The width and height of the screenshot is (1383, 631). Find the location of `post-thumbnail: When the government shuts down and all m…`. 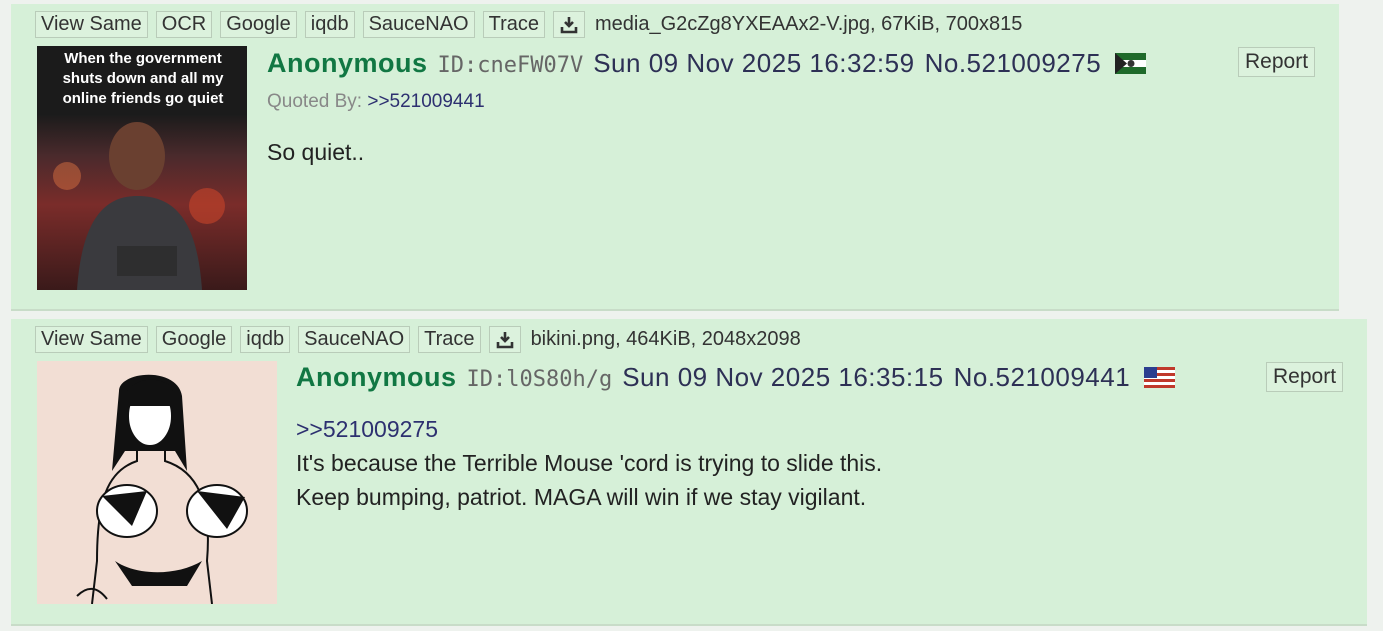

post-thumbnail: When the government shuts down and all m… is located at coordinates (142, 168).